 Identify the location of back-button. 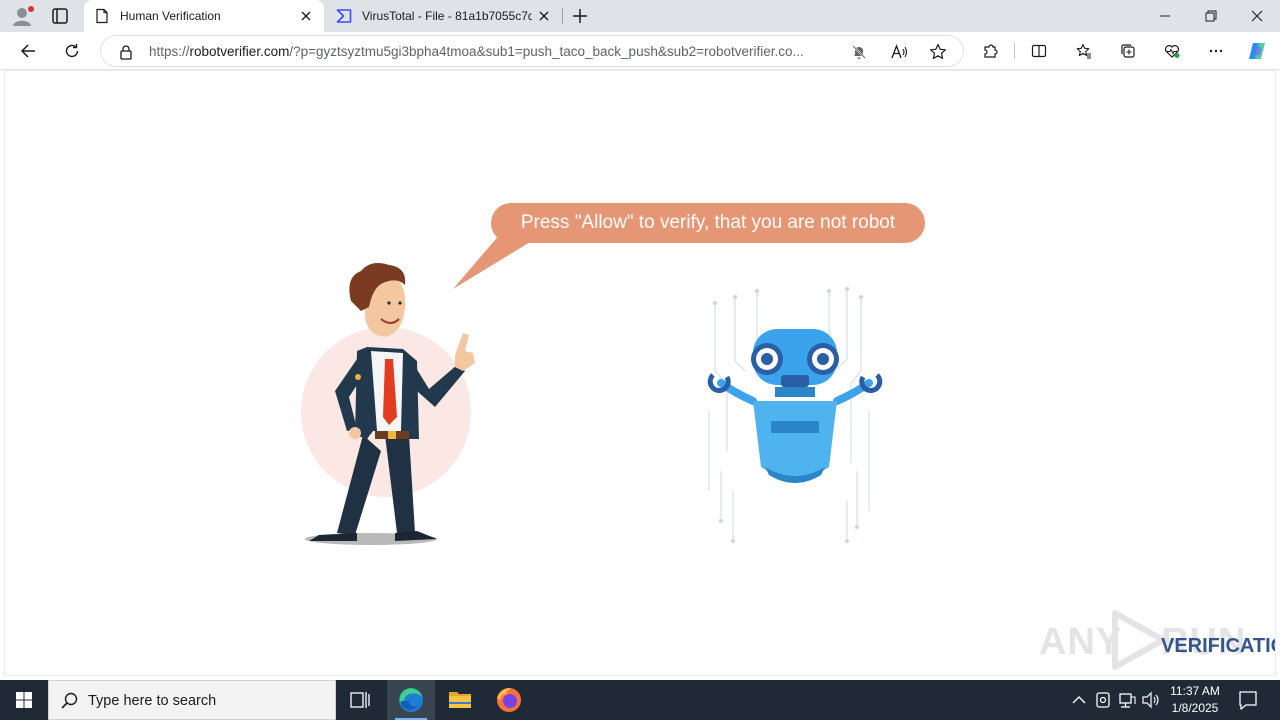
(28, 51).